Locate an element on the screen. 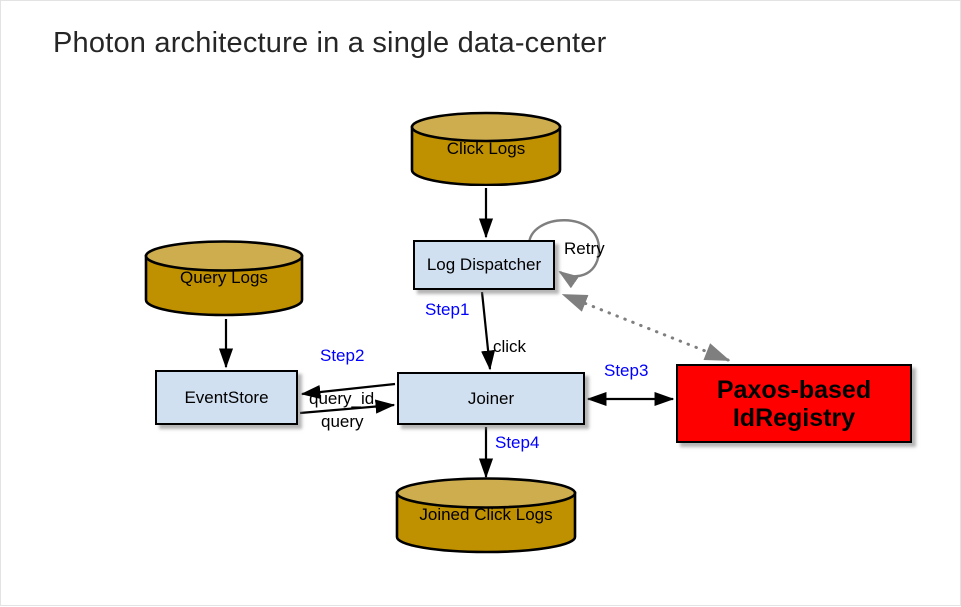 This screenshot has width=961, height=607. edge-label-step2: Step2 is located at coordinates (342, 355).